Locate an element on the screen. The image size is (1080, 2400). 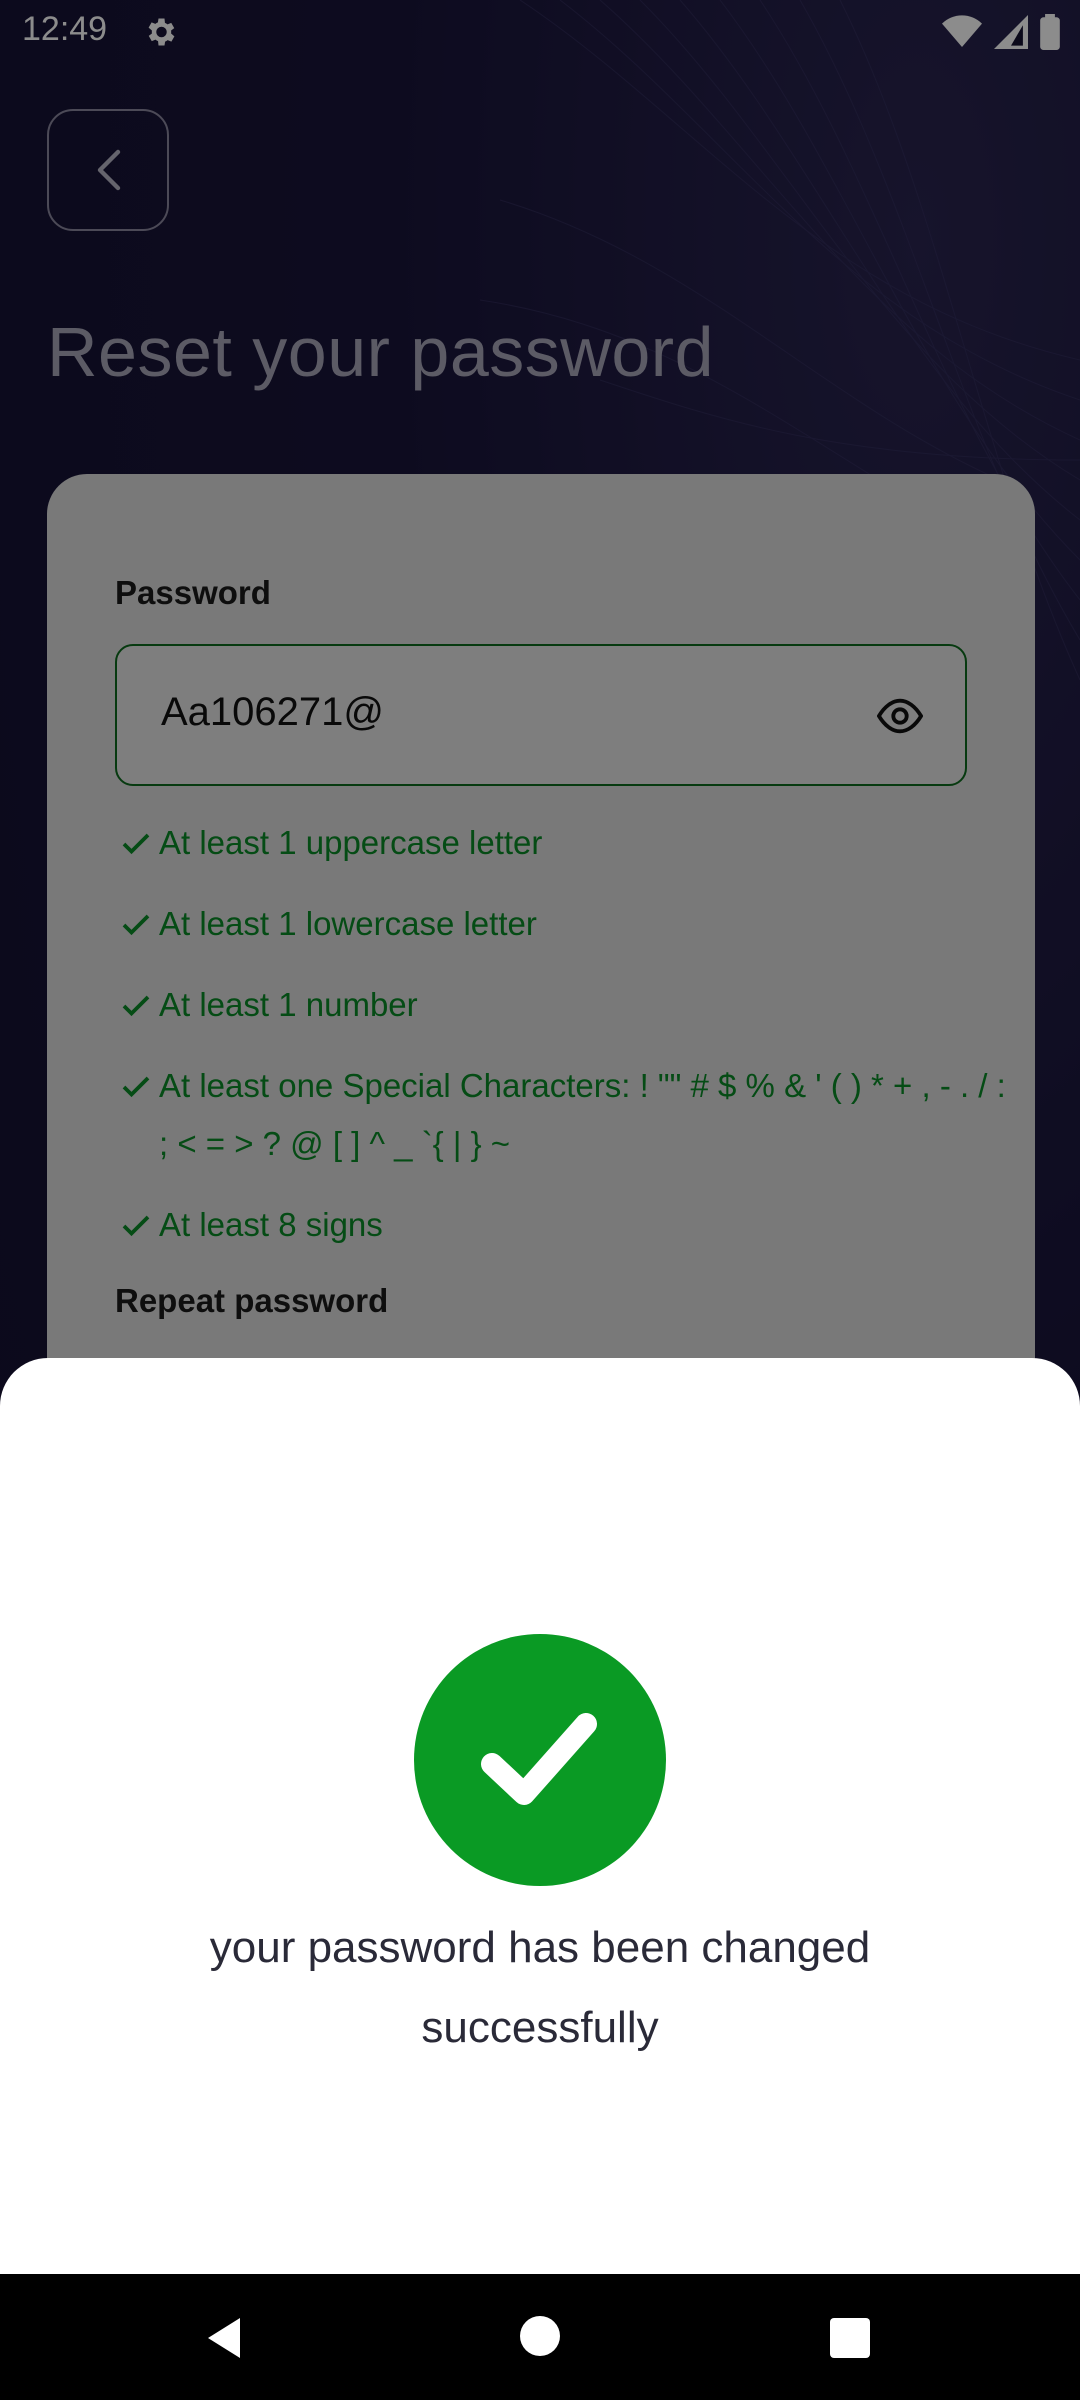
success-message-line2: successfully is located at coordinates (540, 2027).